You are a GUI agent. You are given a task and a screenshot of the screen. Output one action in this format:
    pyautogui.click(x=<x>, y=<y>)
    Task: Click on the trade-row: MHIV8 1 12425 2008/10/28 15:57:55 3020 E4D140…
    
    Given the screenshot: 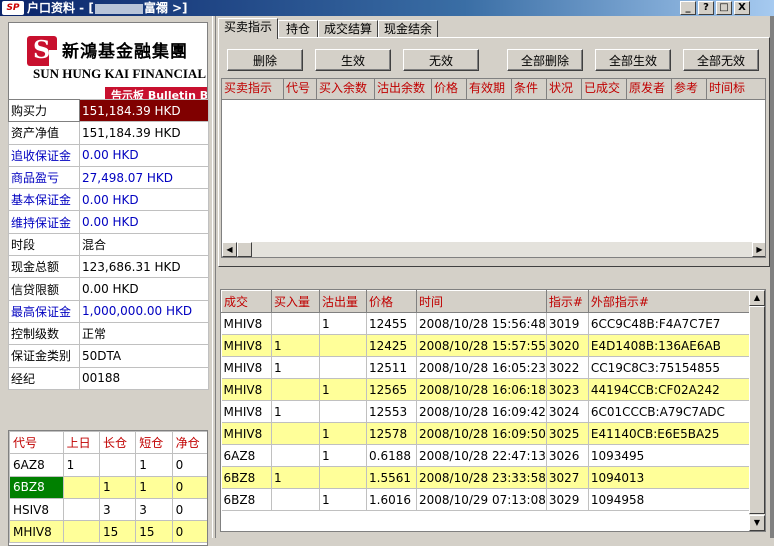 What is the action you would take?
    pyautogui.click(x=486, y=345)
    